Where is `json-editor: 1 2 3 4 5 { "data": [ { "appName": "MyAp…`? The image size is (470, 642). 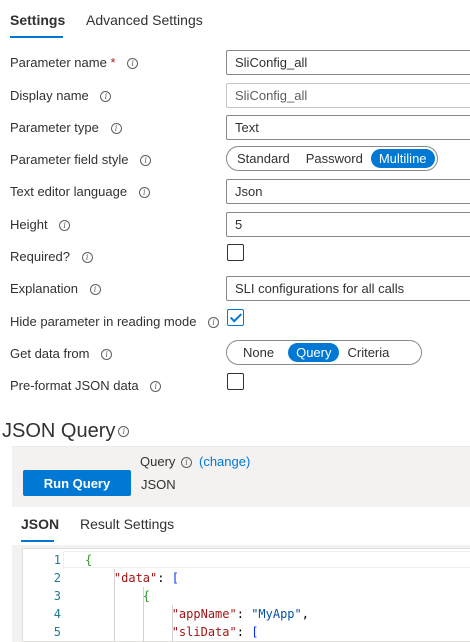
json-editor: 1 2 3 4 5 { "data": [ { "appName": "MyAp… is located at coordinates (246, 595).